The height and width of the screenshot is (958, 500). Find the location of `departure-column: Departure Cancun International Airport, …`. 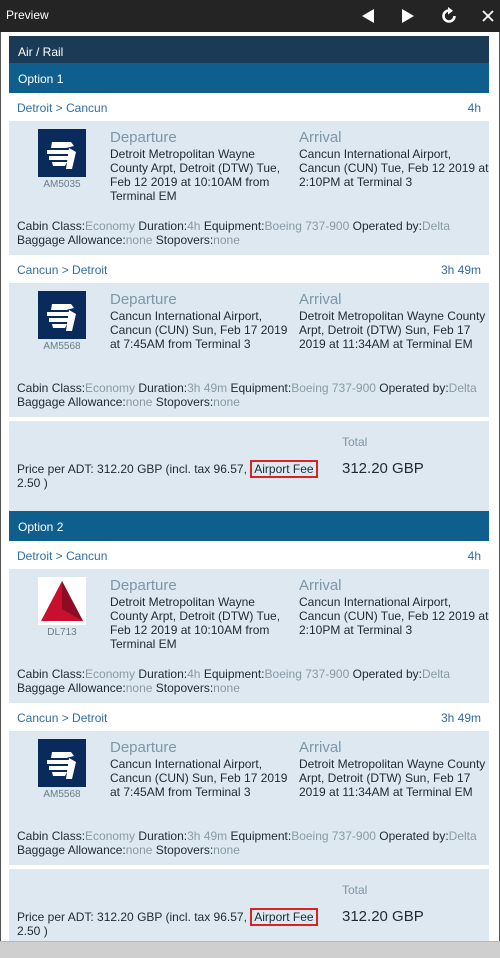

departure-column: Departure Cancun International Airport, … is located at coordinates (200, 321).